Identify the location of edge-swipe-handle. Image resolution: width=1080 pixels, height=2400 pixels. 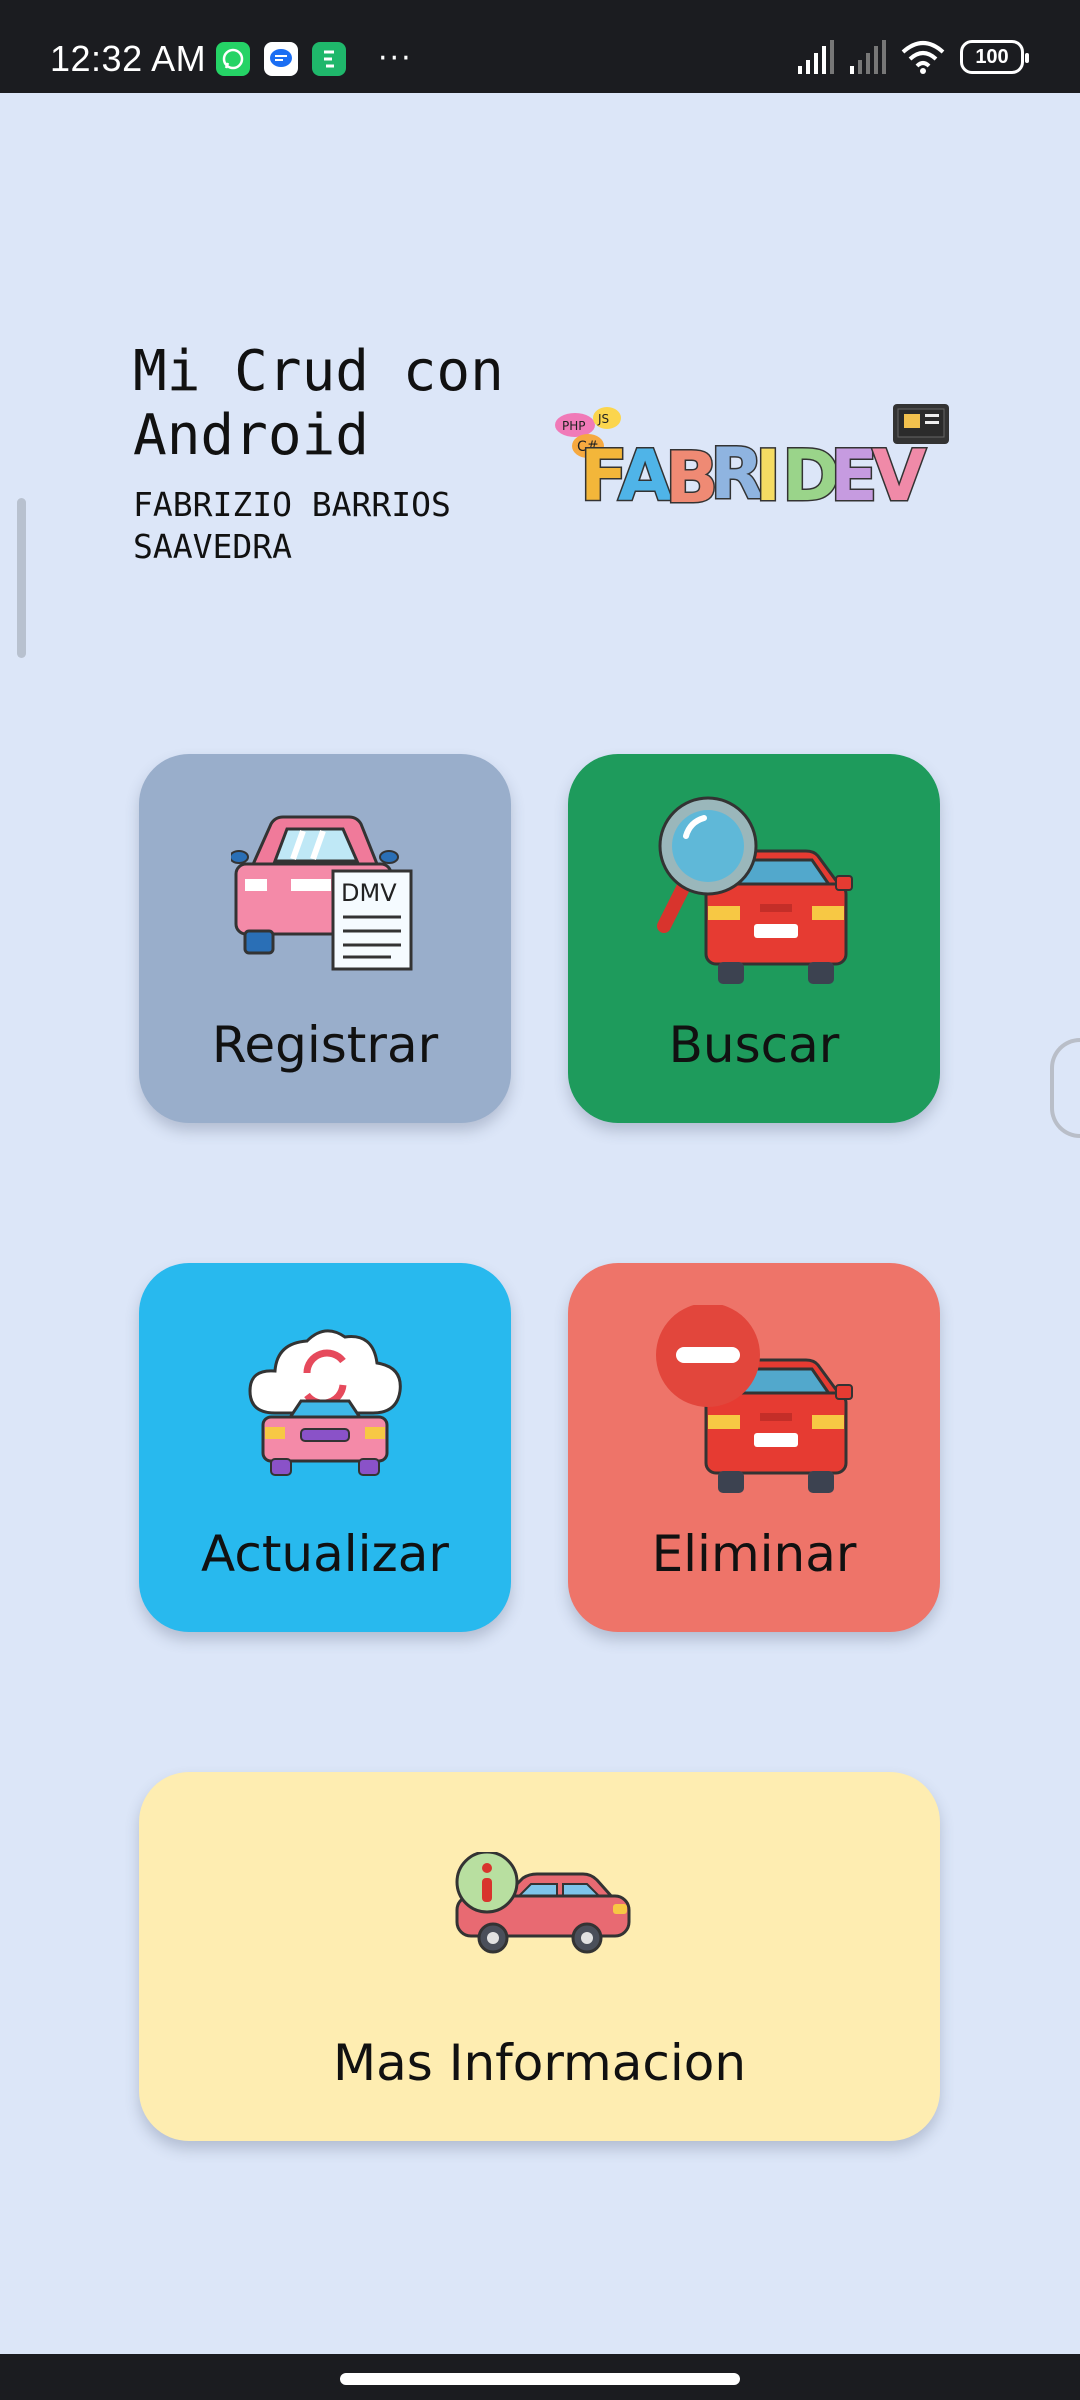
(1065, 1088).